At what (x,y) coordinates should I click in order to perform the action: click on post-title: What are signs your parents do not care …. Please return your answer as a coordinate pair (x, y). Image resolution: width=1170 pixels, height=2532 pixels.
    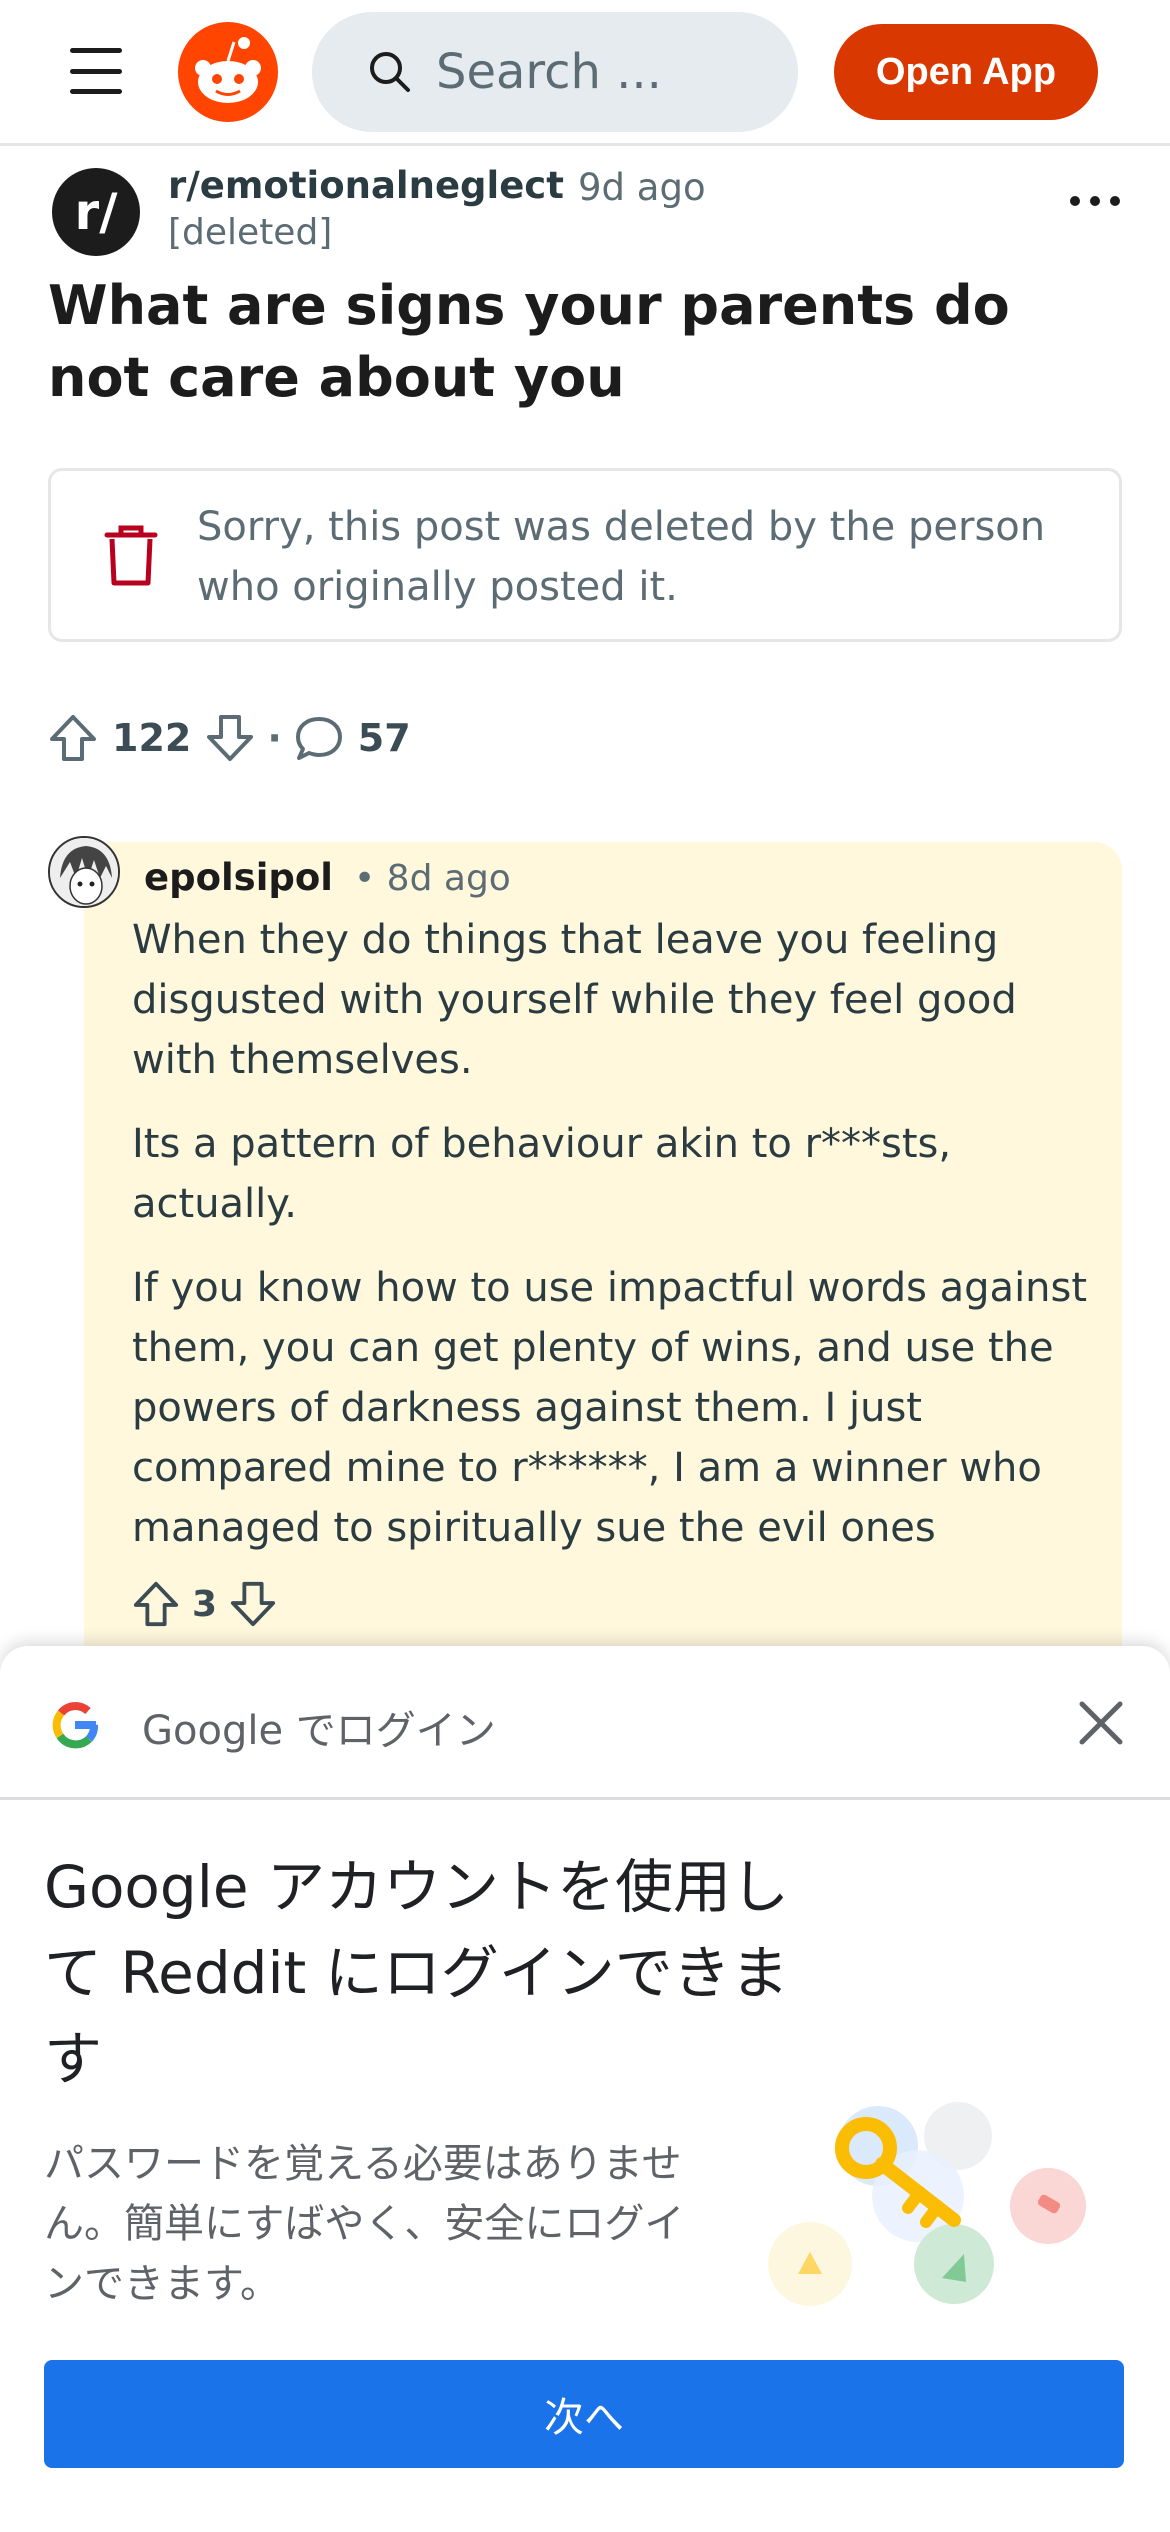
    Looking at the image, I should click on (529, 341).